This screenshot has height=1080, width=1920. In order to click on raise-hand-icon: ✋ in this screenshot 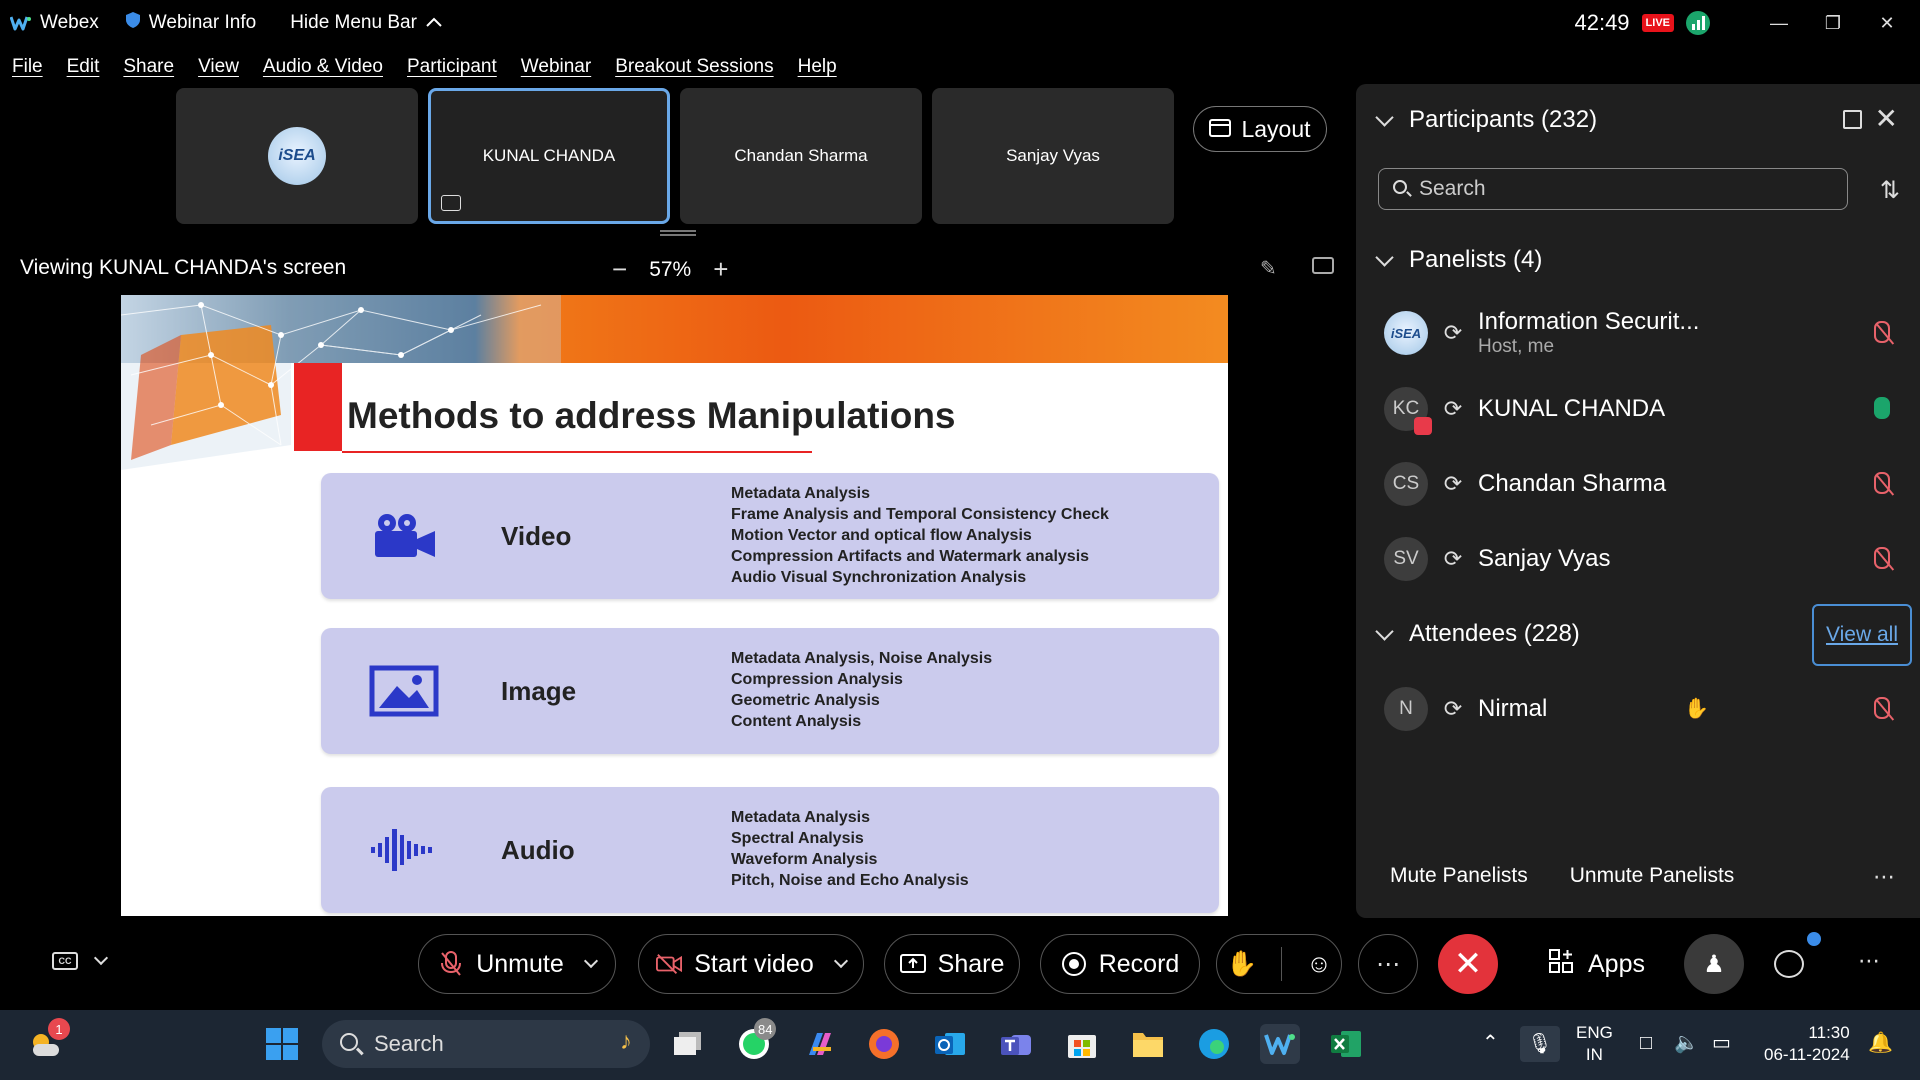, I will do `click(1241, 964)`.